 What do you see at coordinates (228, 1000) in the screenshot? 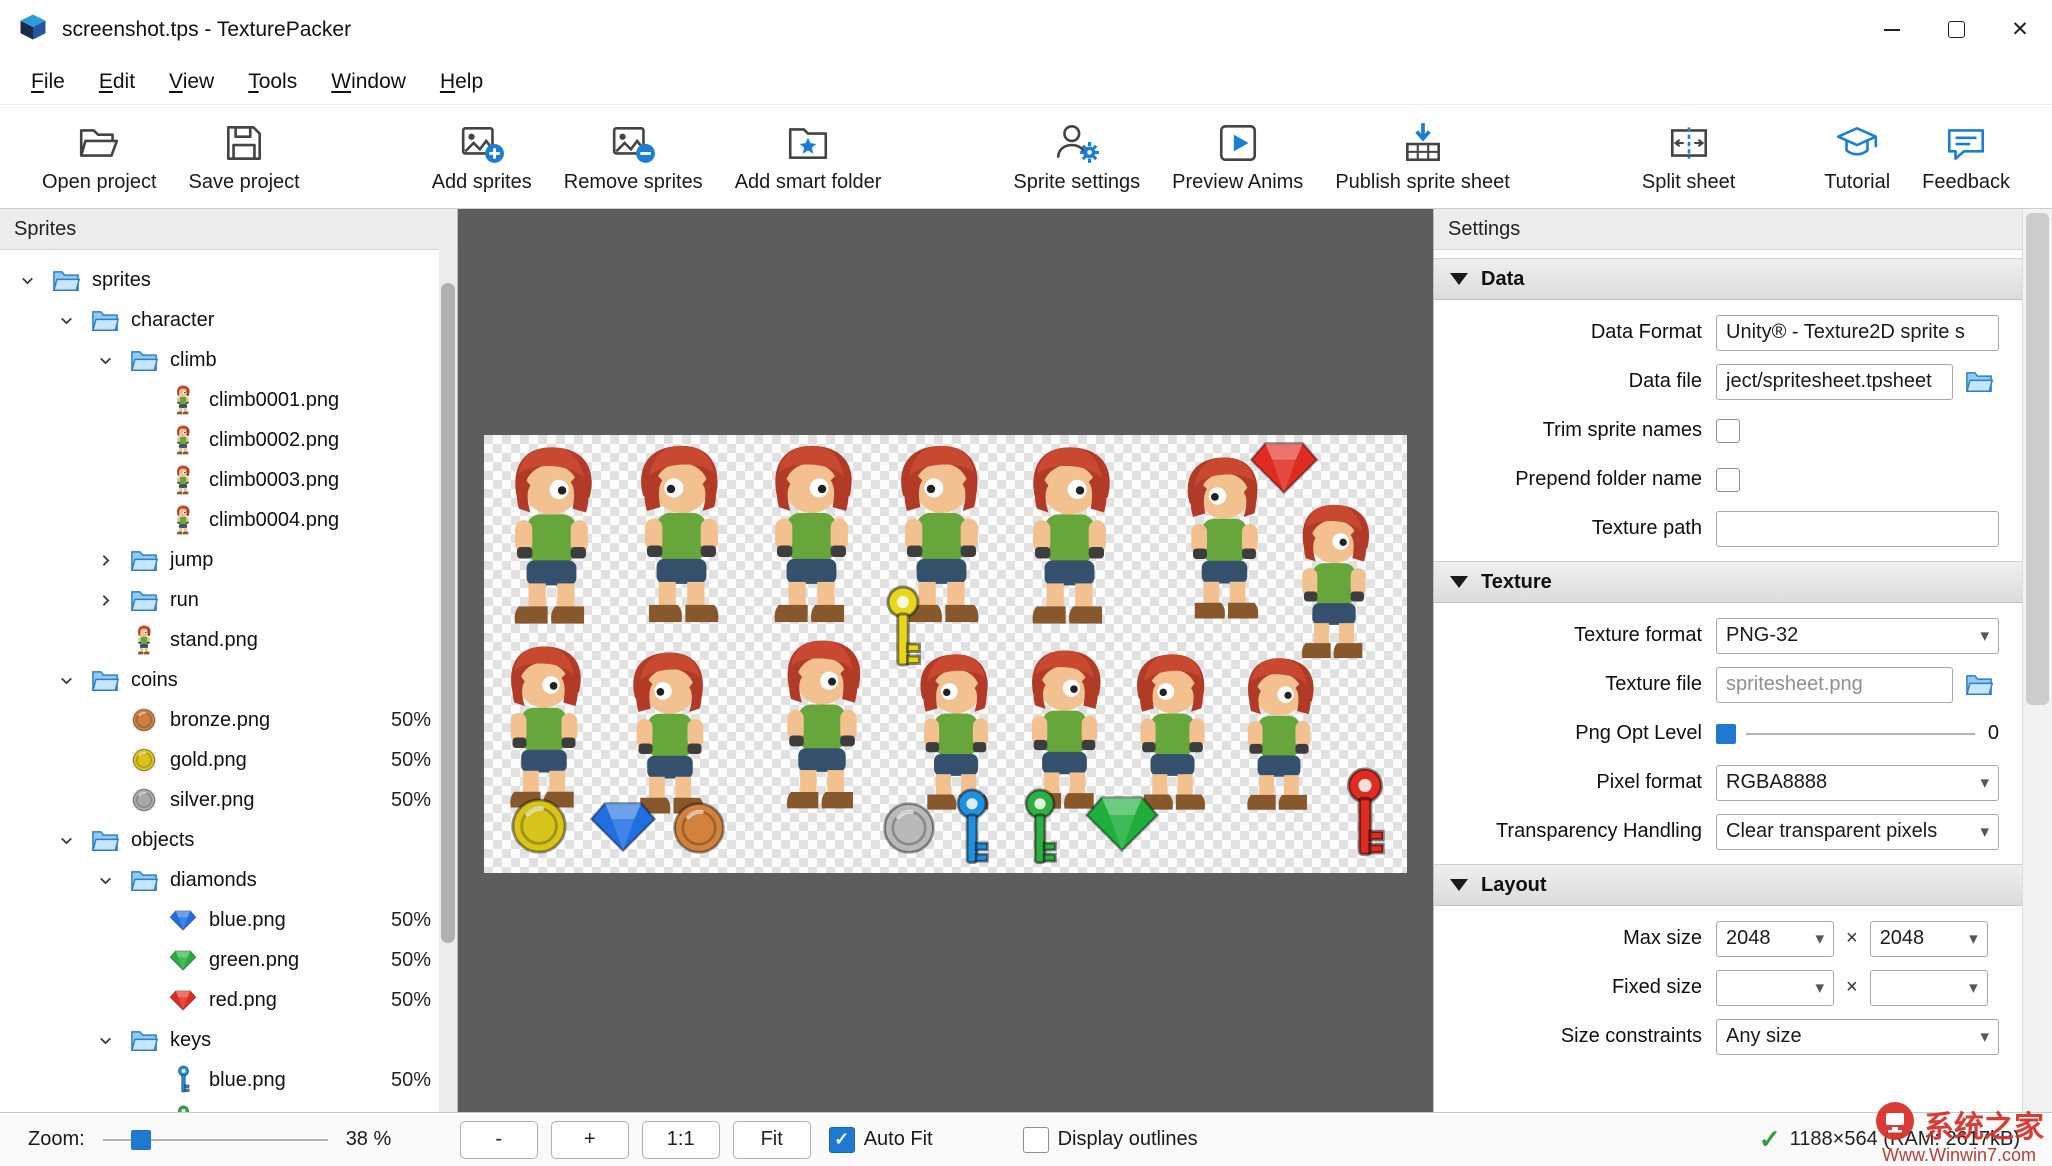
I see `tree-item-red-png: red.png 50%` at bounding box center [228, 1000].